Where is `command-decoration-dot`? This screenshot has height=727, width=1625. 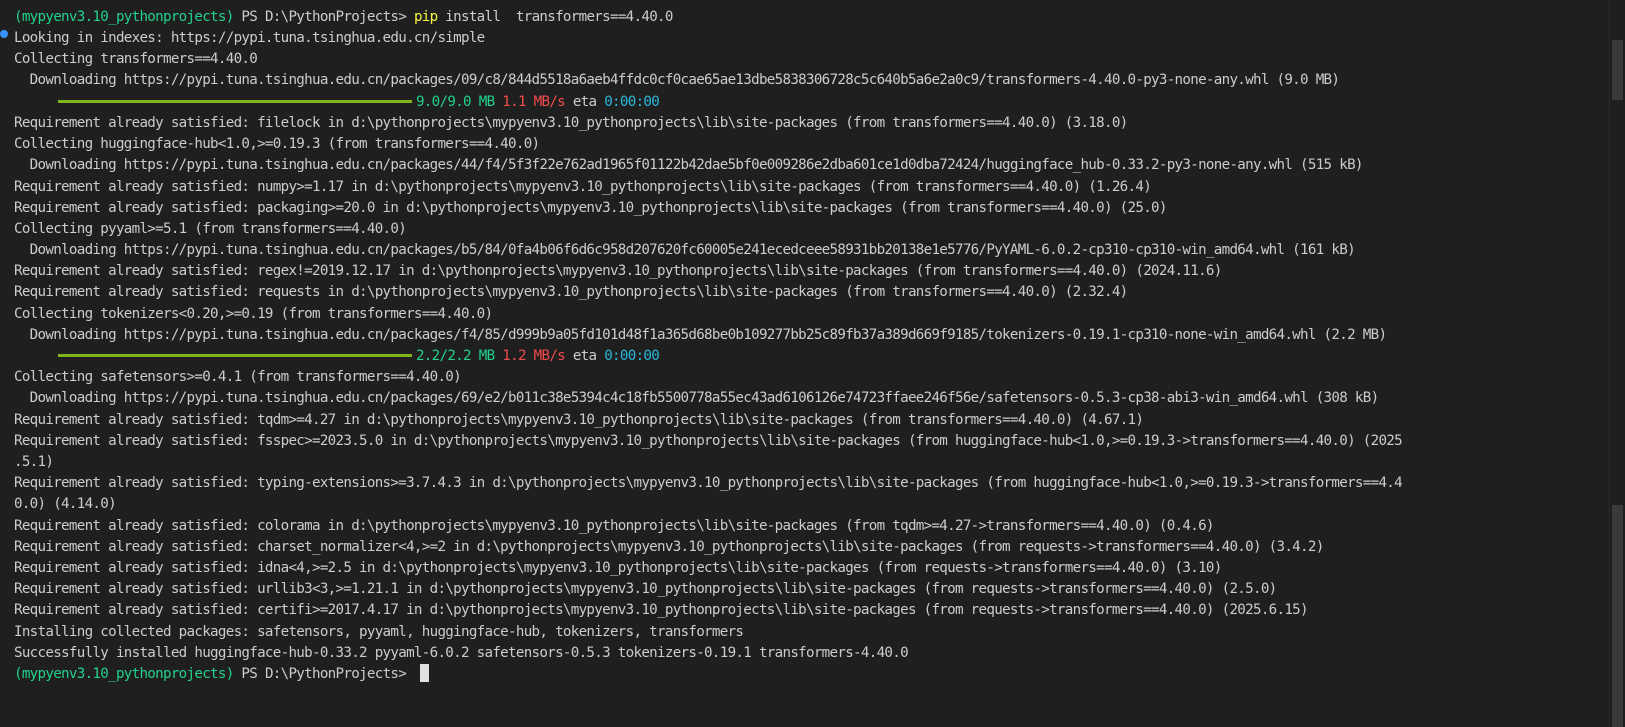
command-decoration-dot is located at coordinates (4, 34).